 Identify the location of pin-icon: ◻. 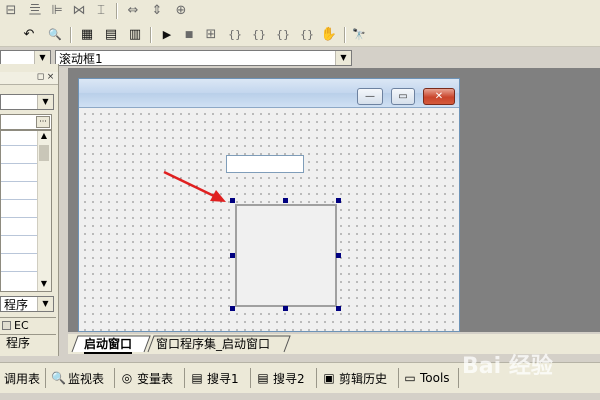
(40, 77).